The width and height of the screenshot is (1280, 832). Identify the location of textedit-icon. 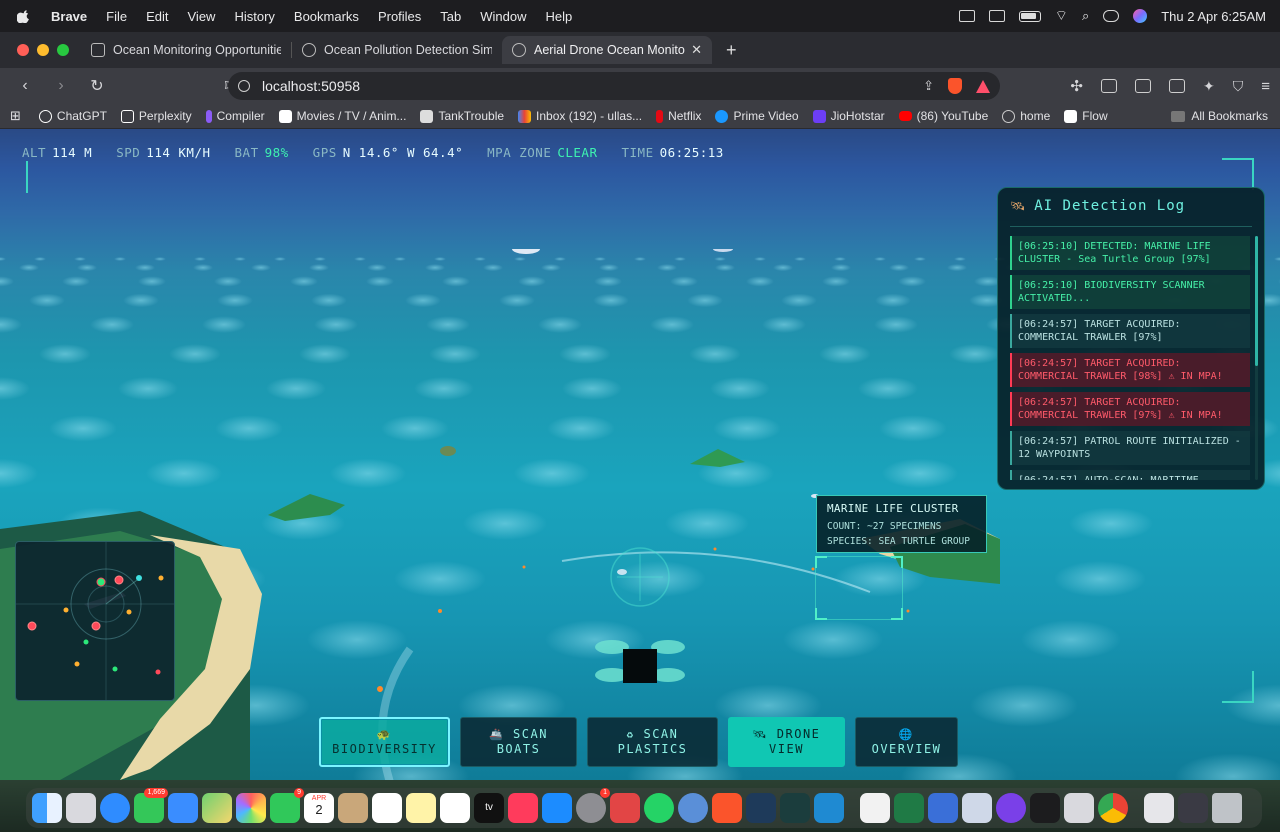
(875, 808).